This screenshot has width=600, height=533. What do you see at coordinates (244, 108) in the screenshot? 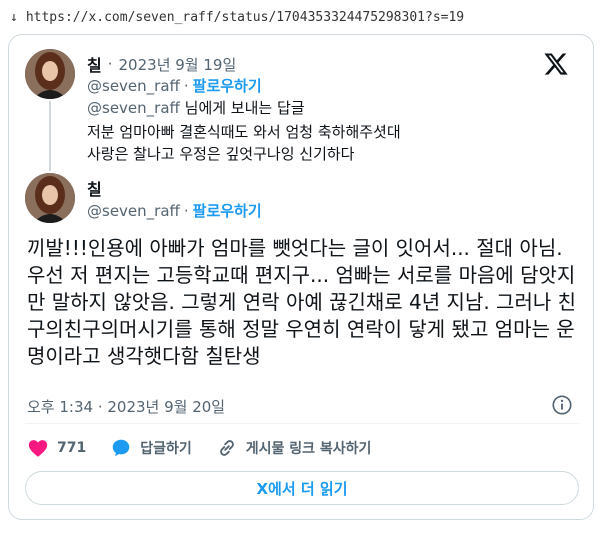
I see `reply-to-text: 님에게 보내는 답글` at bounding box center [244, 108].